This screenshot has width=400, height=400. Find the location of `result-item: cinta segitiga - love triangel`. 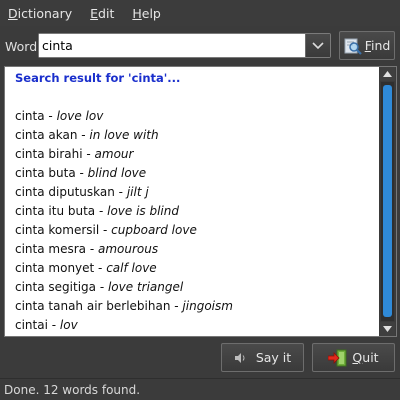

result-item: cinta segitiga - love triangel is located at coordinates (124, 287).